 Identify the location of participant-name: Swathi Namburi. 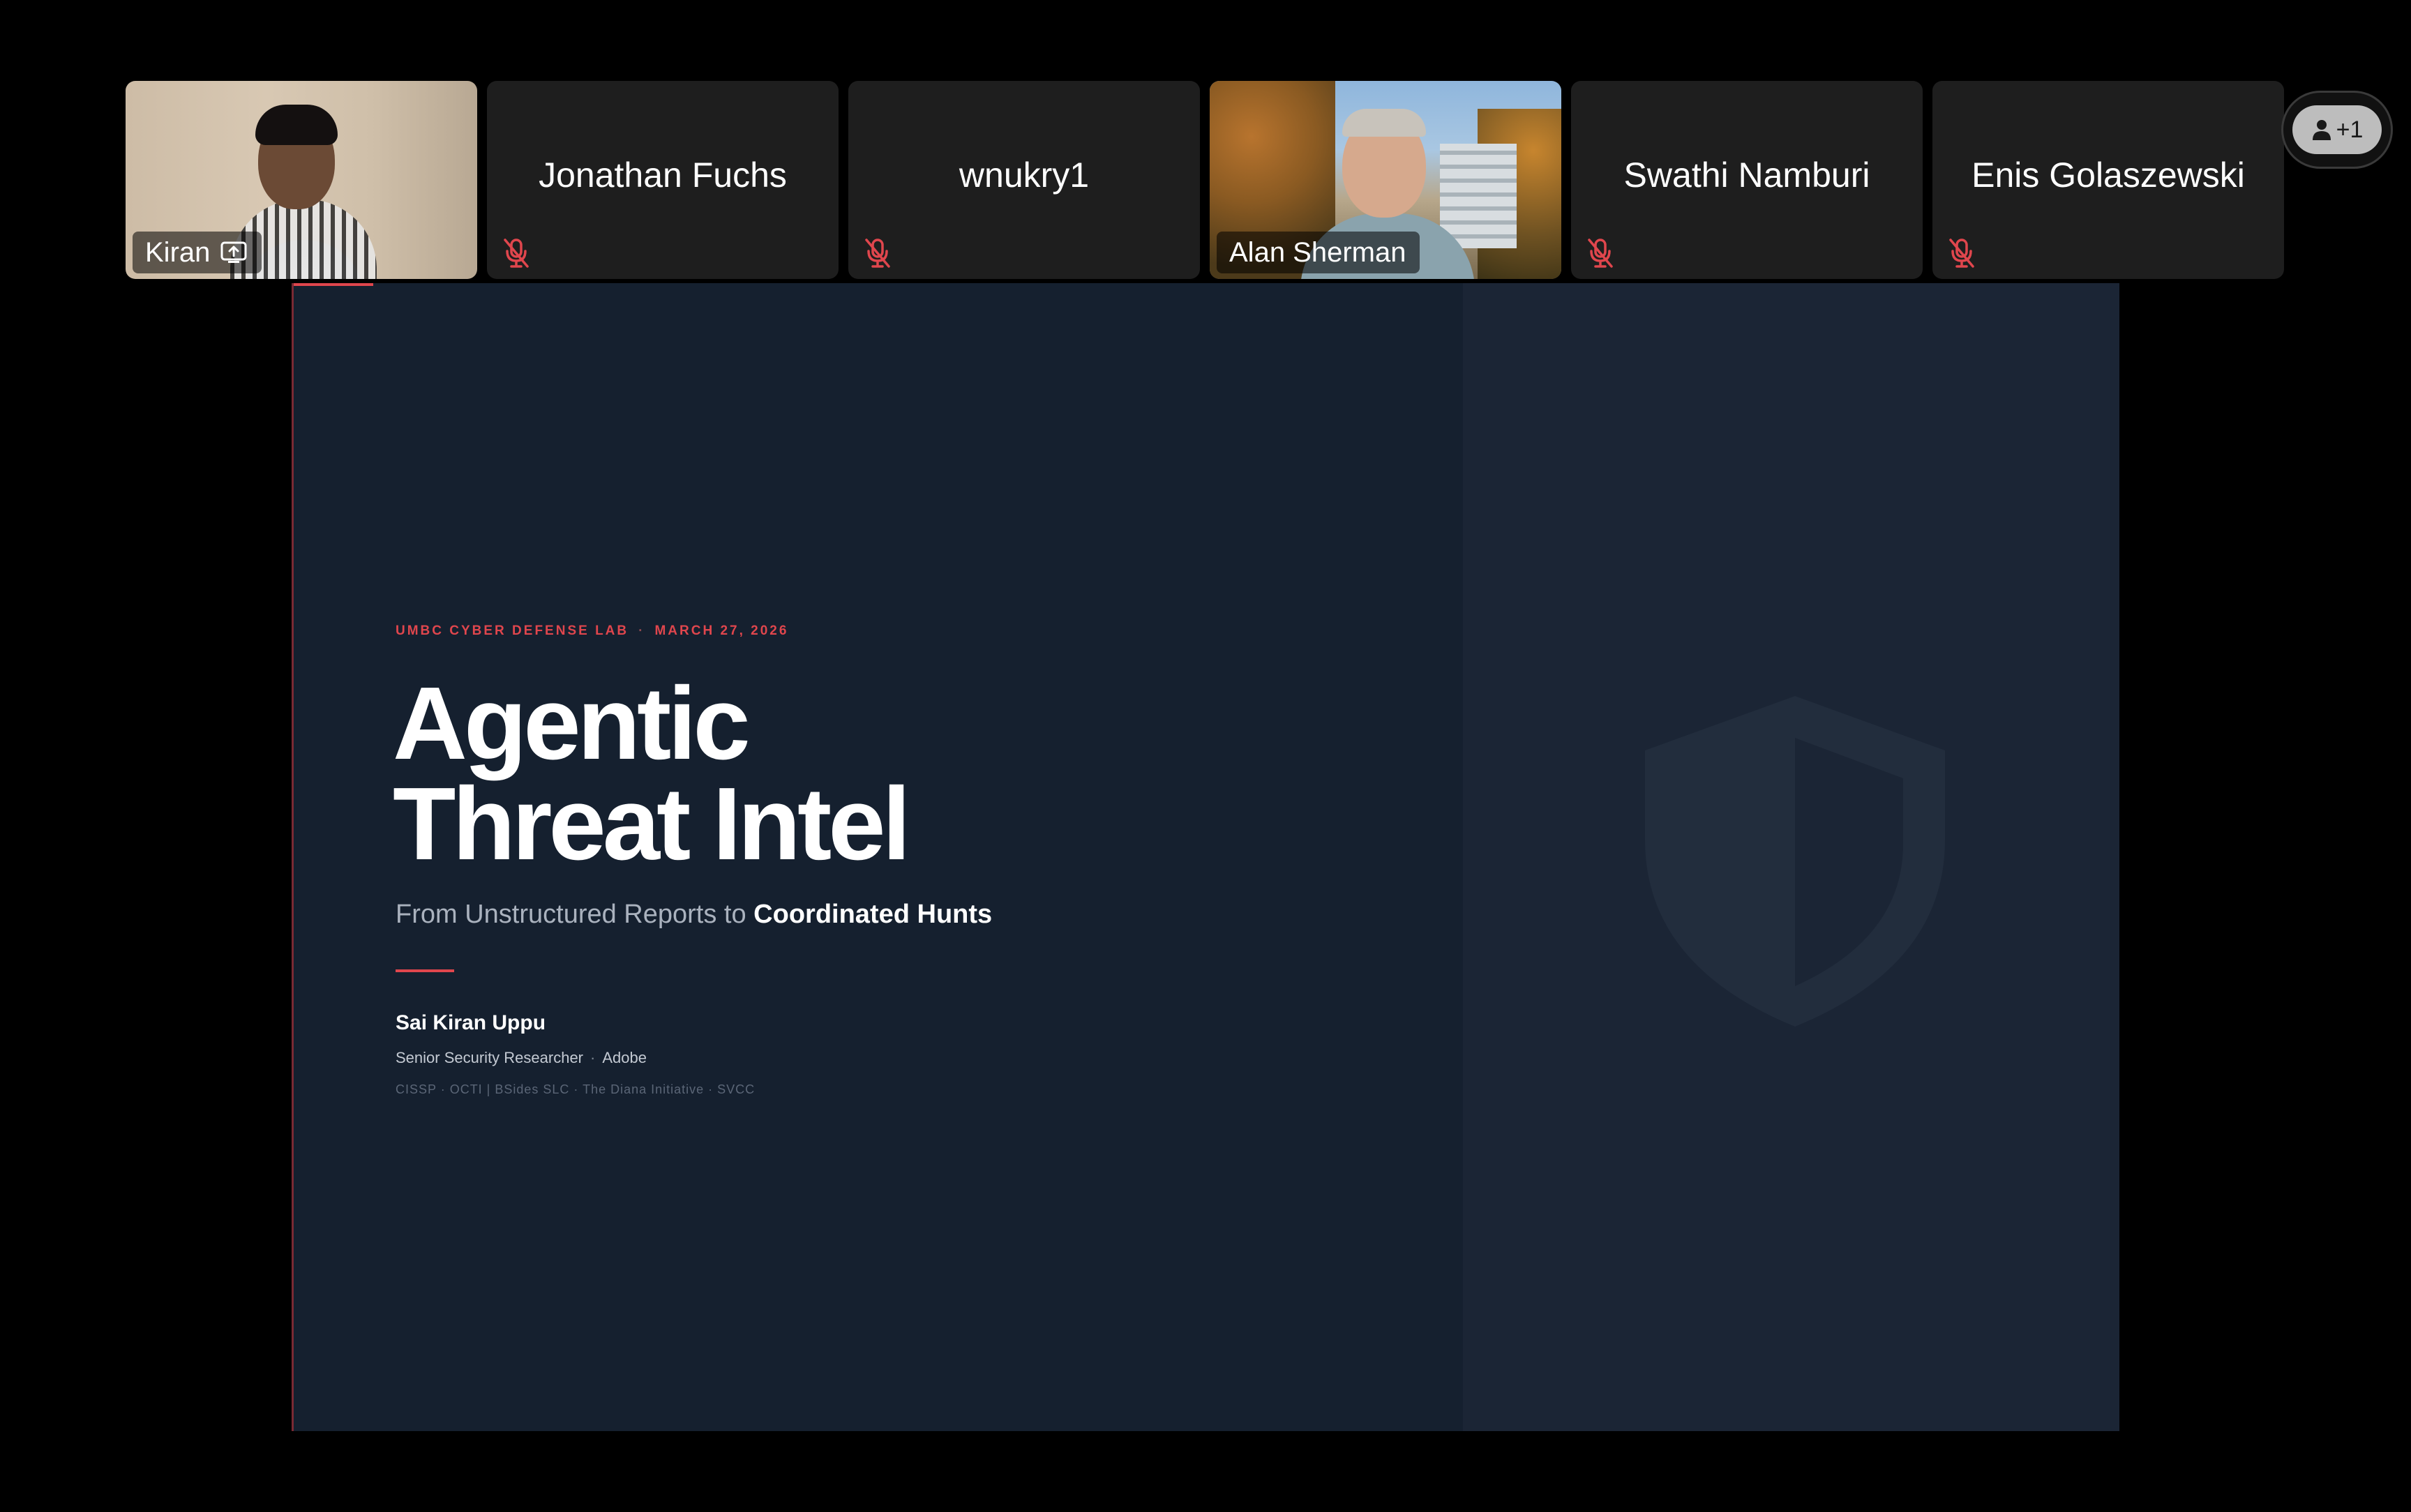
(1746, 176).